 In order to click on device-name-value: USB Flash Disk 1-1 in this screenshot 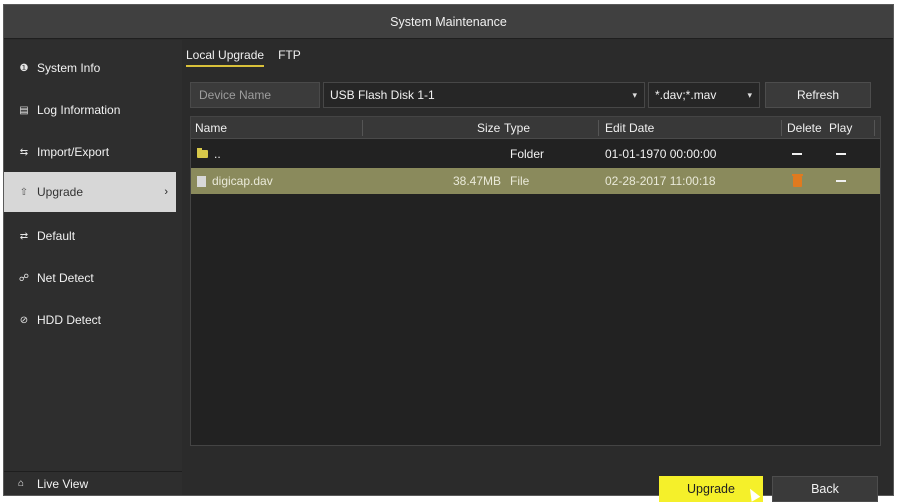, I will do `click(382, 95)`.